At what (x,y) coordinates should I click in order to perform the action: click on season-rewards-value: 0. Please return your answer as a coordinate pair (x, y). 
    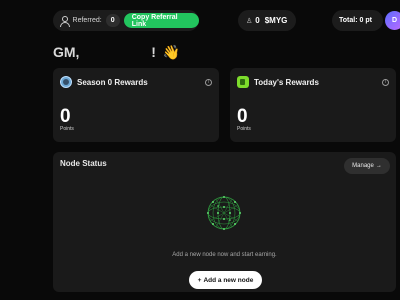
    Looking at the image, I should click on (65, 116).